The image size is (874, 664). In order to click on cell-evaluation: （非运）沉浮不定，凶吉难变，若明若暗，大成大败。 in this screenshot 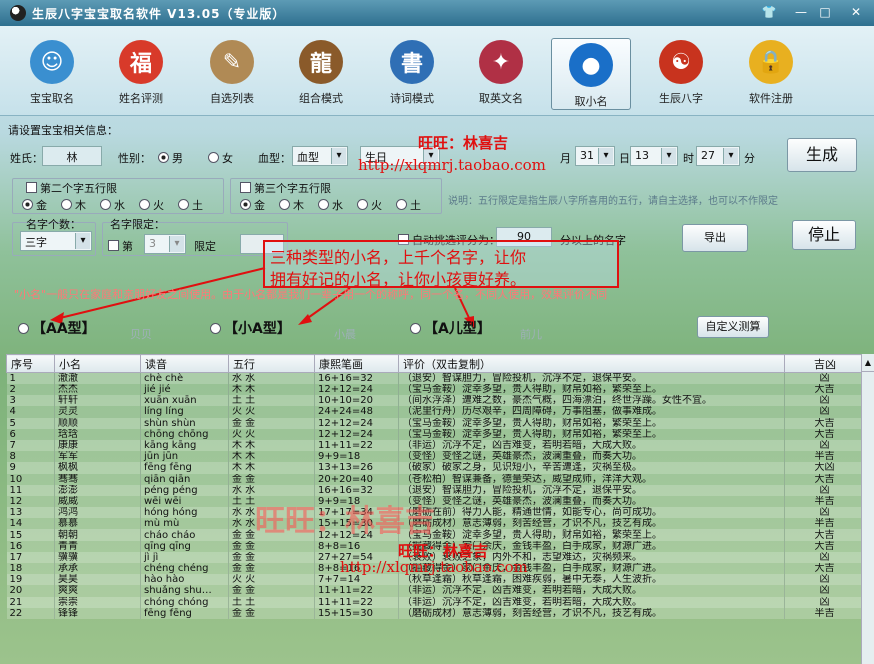, I will do `click(591, 591)`.